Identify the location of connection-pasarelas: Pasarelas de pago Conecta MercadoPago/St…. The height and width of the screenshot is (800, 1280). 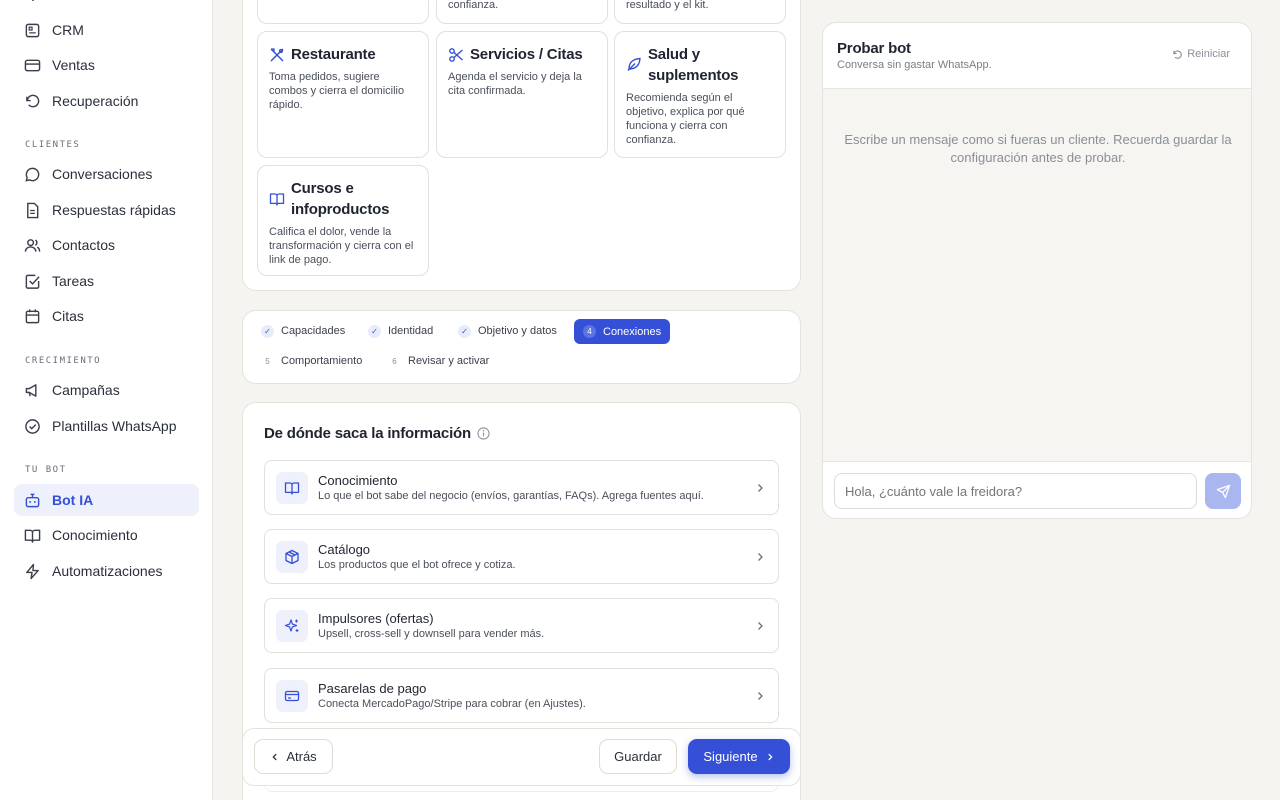
(521, 695).